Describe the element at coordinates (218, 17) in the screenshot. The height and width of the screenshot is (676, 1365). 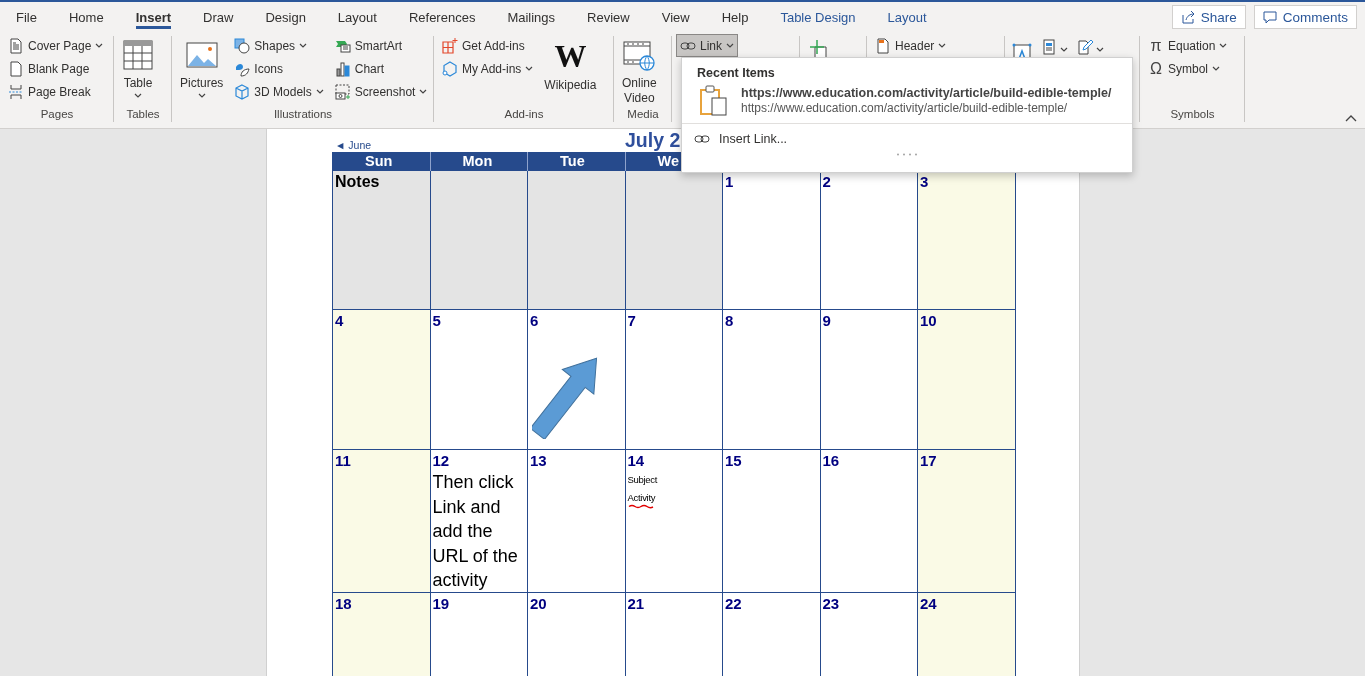
I see `ribbon-tab: Draw` at that location.